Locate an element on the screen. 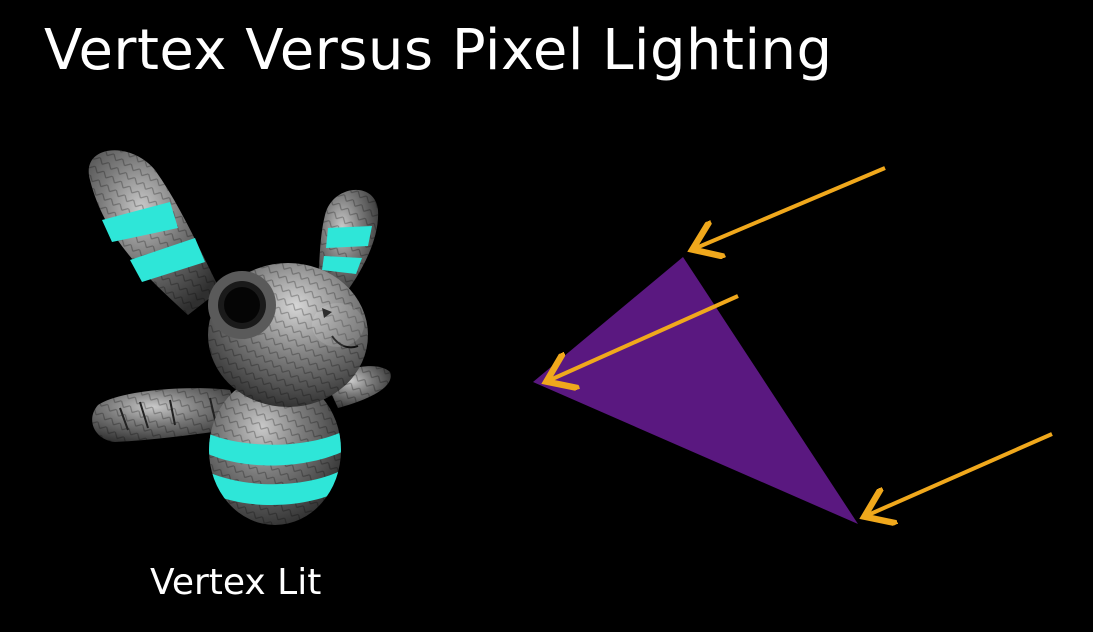  light-arrow-bottom is located at coordinates (960, 473).